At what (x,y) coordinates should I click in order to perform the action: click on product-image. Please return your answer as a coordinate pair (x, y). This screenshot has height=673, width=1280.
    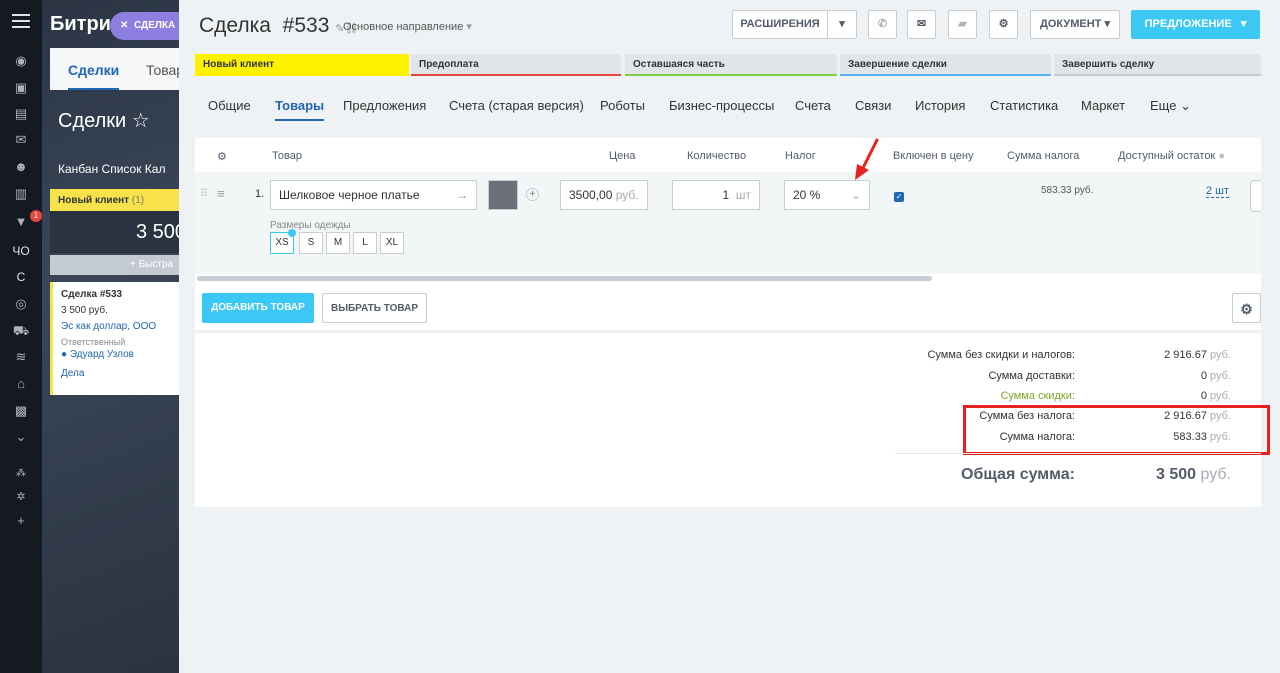
    Looking at the image, I should click on (503, 195).